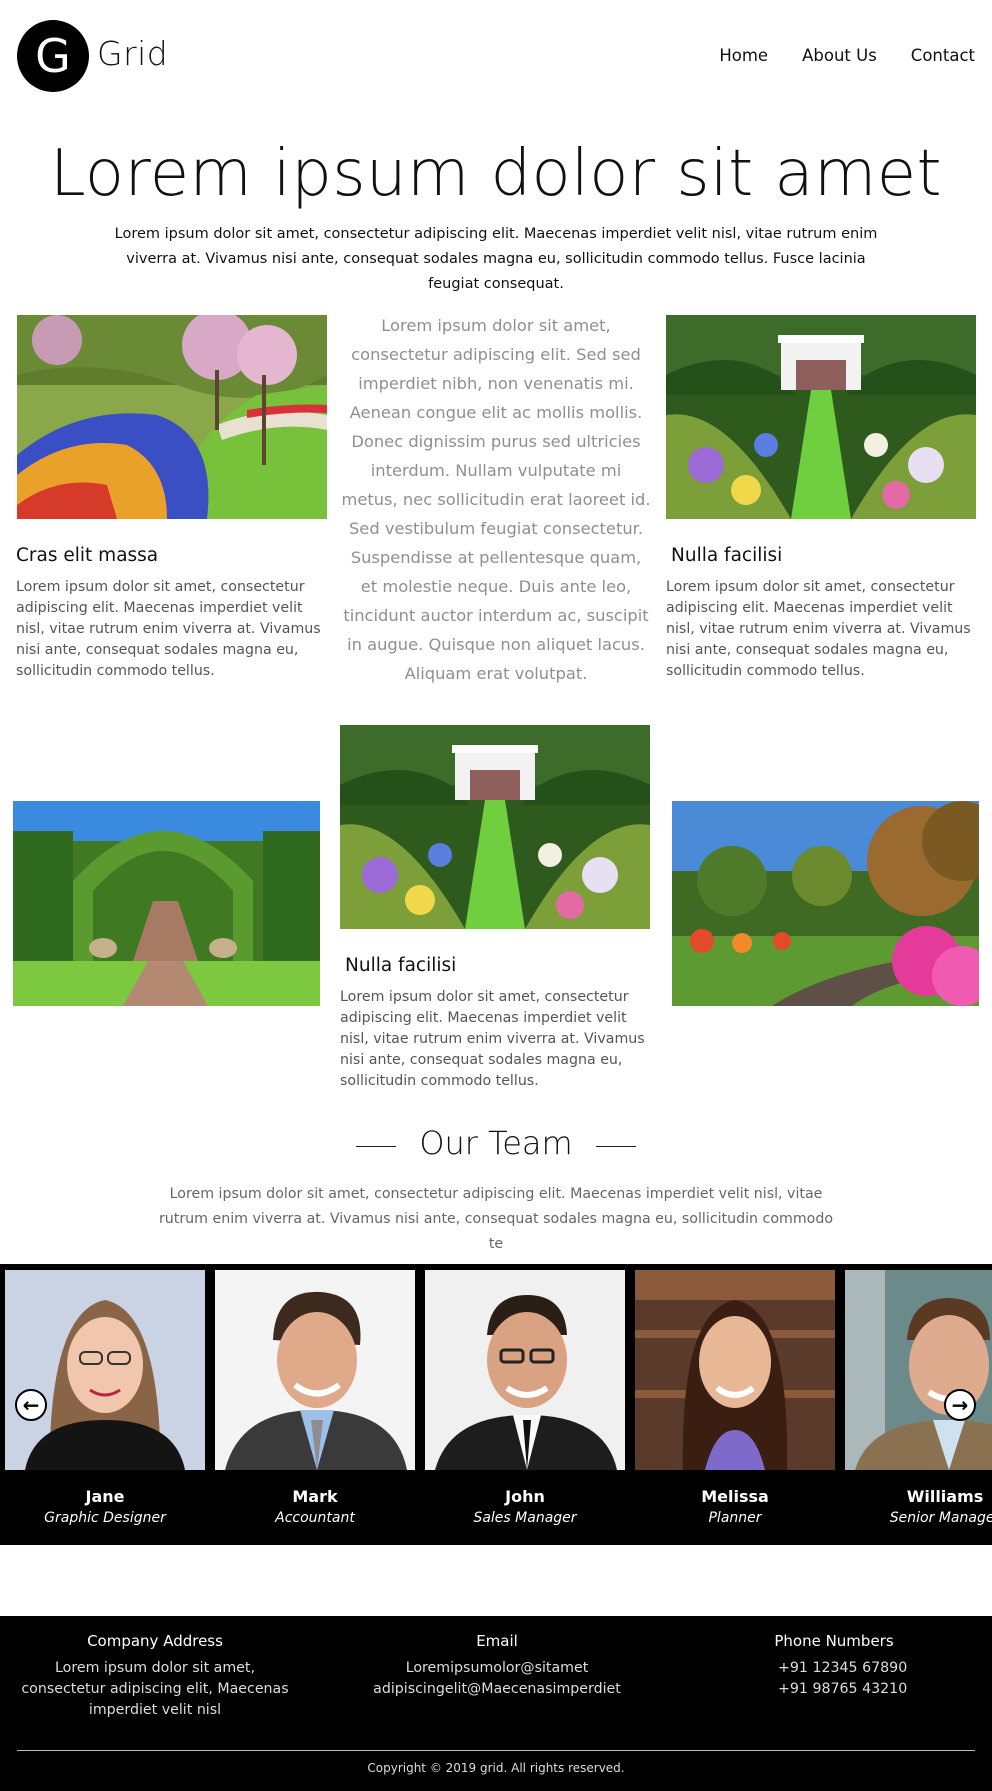 Image resolution: width=992 pixels, height=1791 pixels. Describe the element at coordinates (834, 1689) in the screenshot. I see `footer-phone-line-2: +91 98765 43210` at that location.